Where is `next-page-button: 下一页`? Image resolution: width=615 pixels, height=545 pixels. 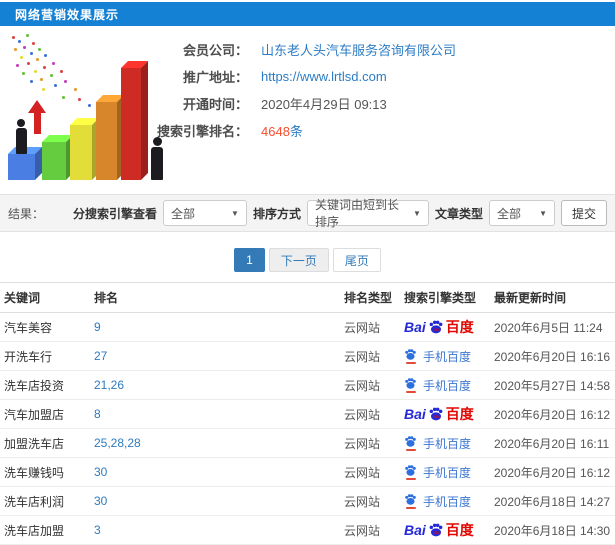 next-page-button: 下一页 is located at coordinates (298, 260).